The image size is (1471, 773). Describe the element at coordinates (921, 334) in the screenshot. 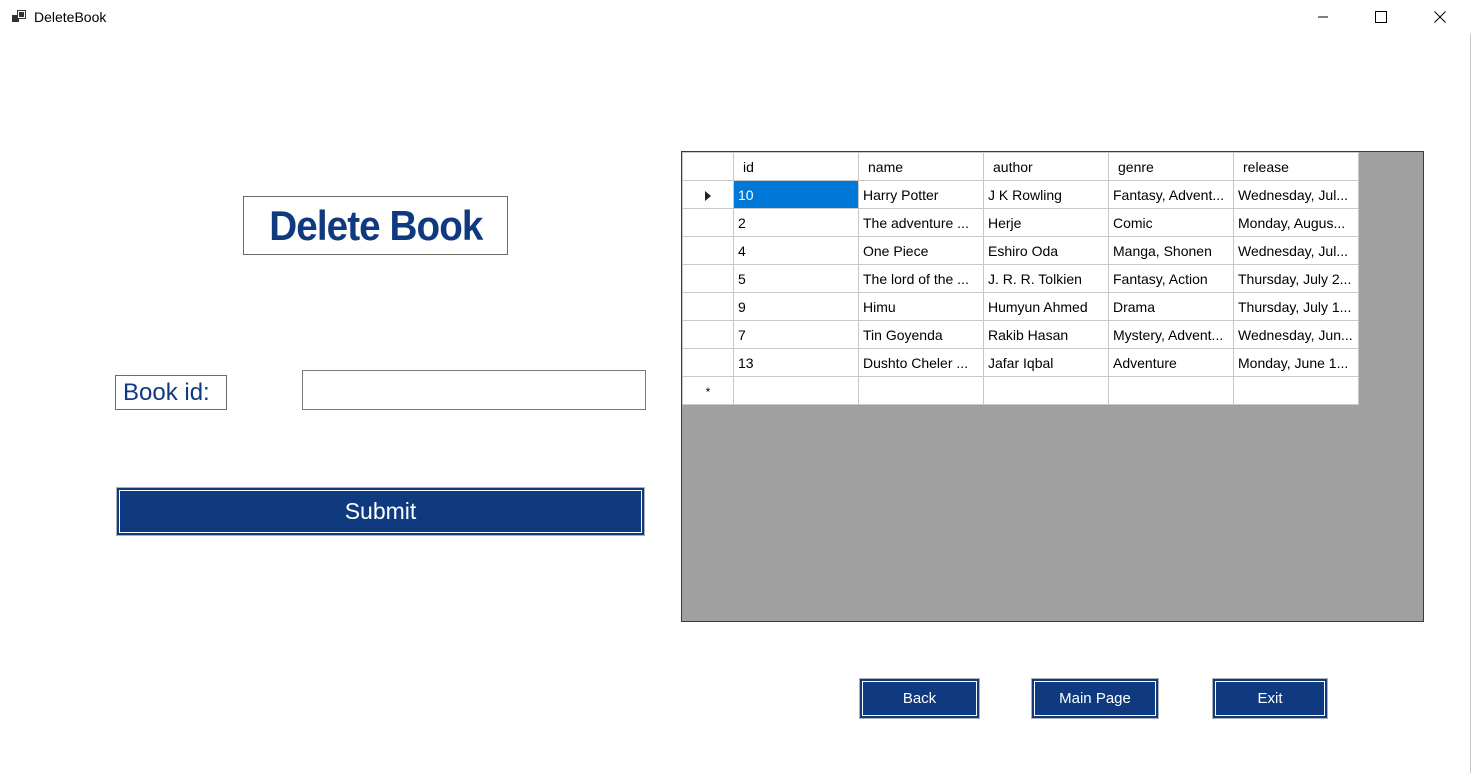

I see `cell-name: Tin Goyenda` at that location.